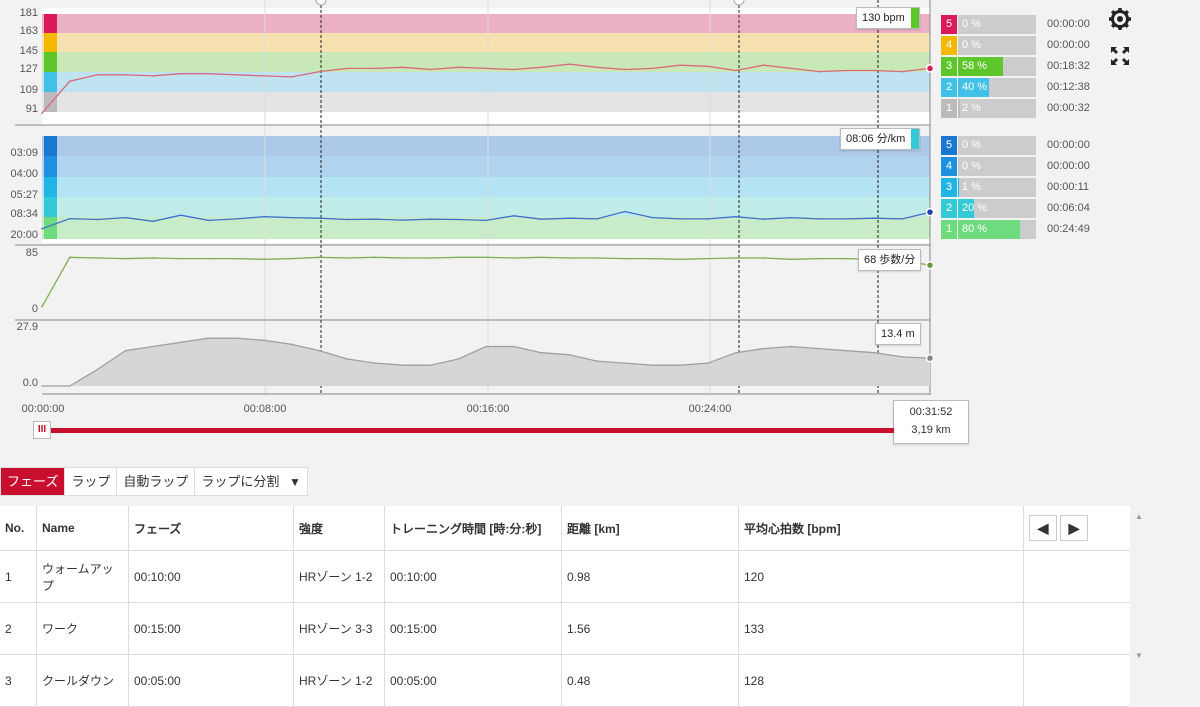 The width and height of the screenshot is (1200, 707). What do you see at coordinates (1068, 229) in the screenshot?
I see `zone-time: 00:24:49` at bounding box center [1068, 229].